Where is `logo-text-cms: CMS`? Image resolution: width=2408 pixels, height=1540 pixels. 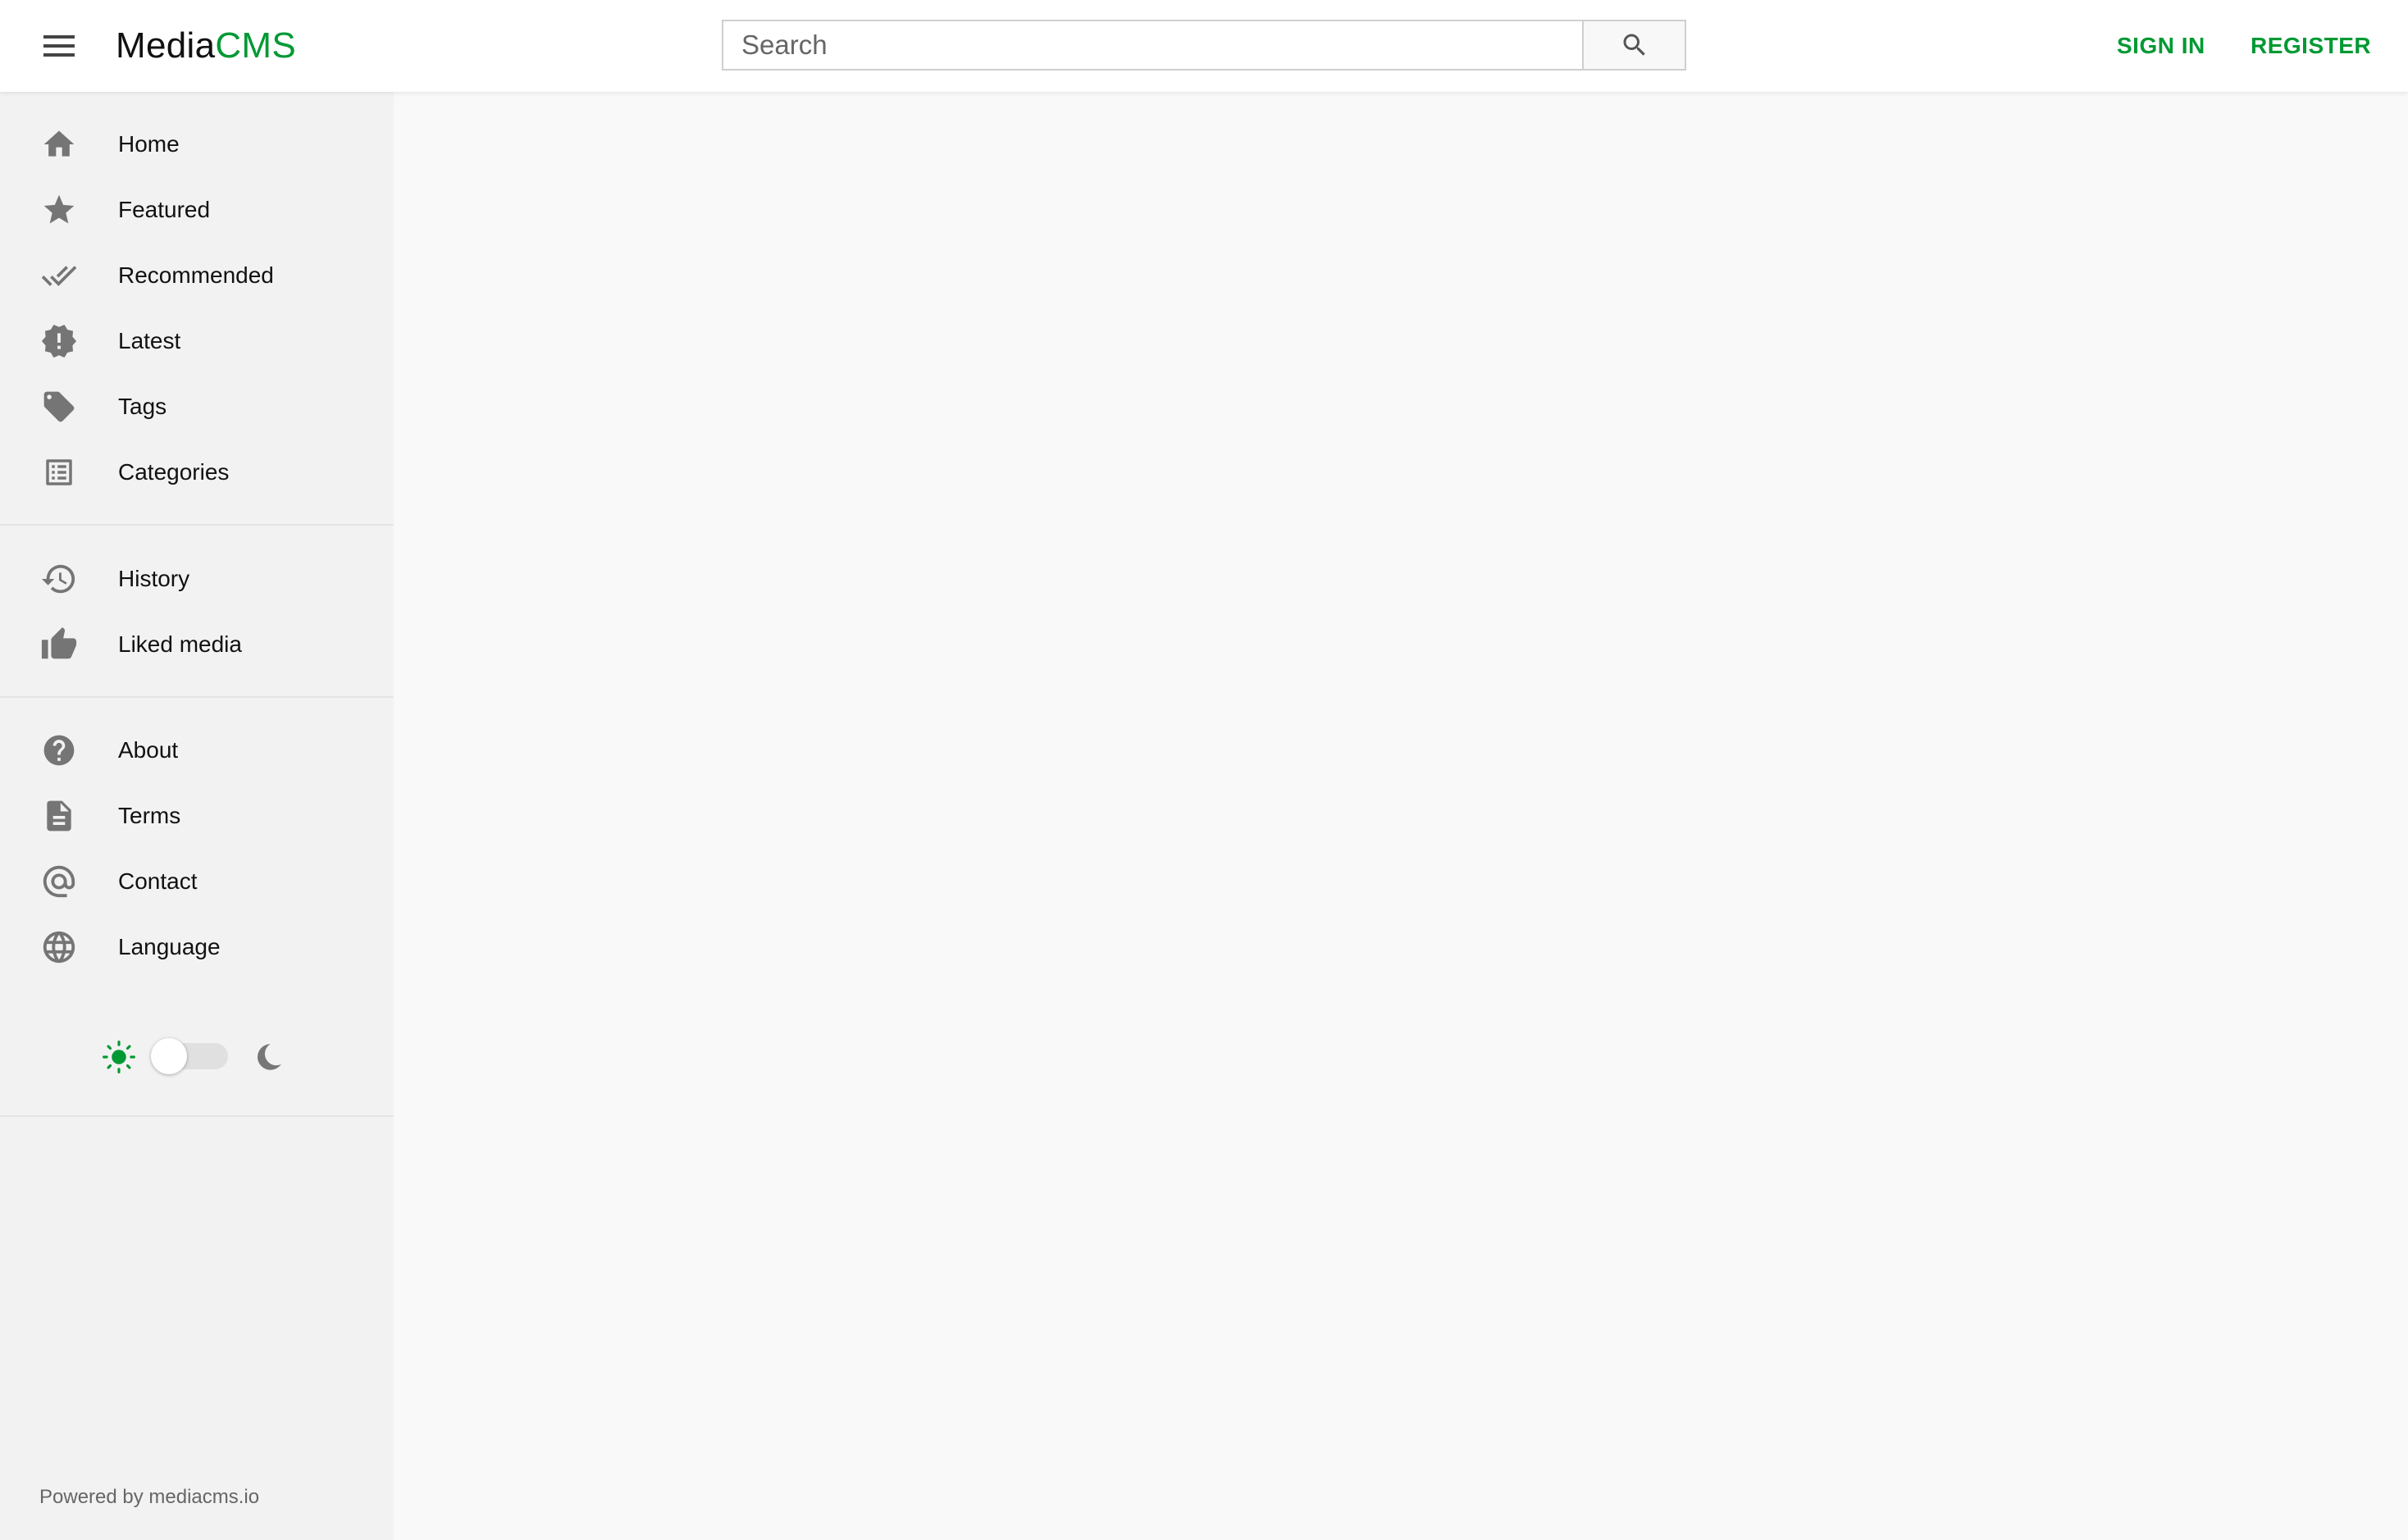 logo-text-cms: CMS is located at coordinates (256, 45).